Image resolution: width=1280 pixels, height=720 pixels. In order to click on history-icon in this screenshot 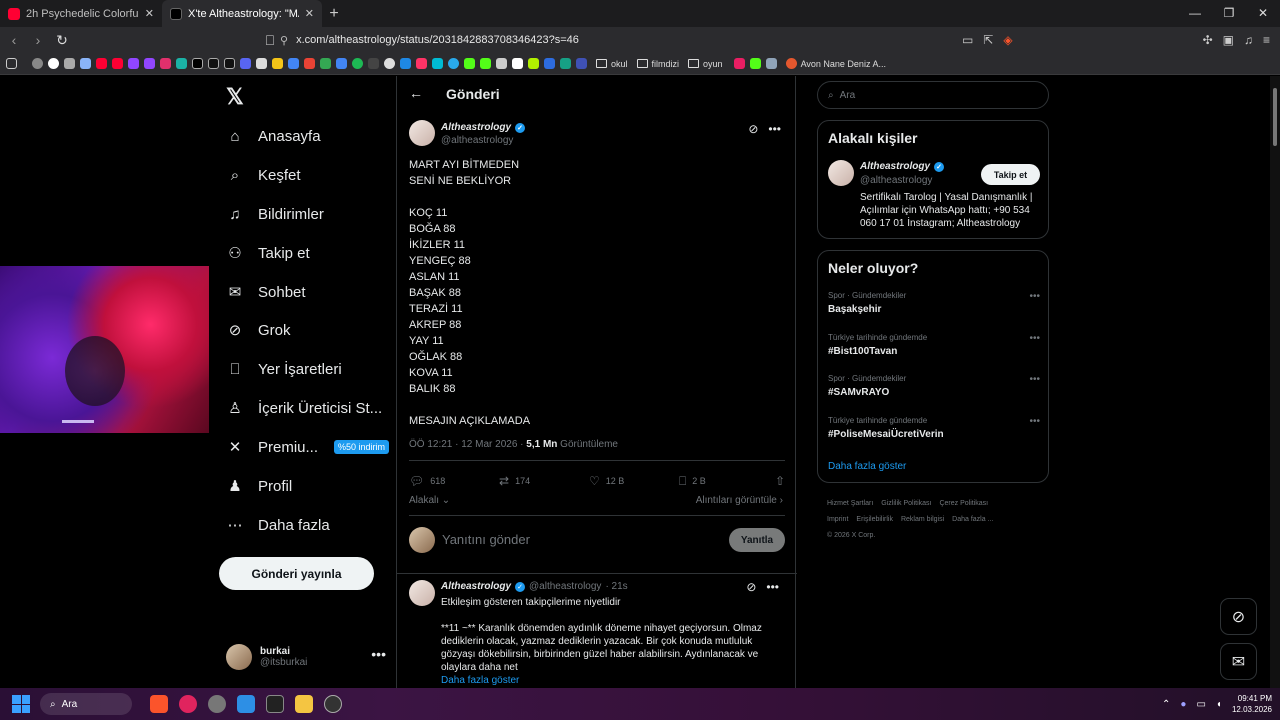, I will do `click(37, 63)`.